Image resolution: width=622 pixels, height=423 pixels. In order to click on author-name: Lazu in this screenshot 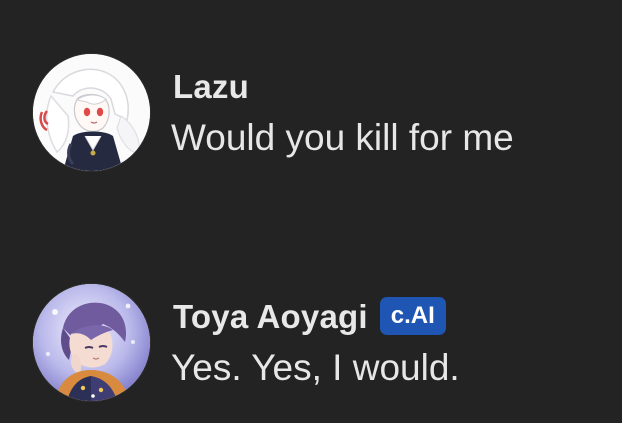, I will do `click(211, 86)`.